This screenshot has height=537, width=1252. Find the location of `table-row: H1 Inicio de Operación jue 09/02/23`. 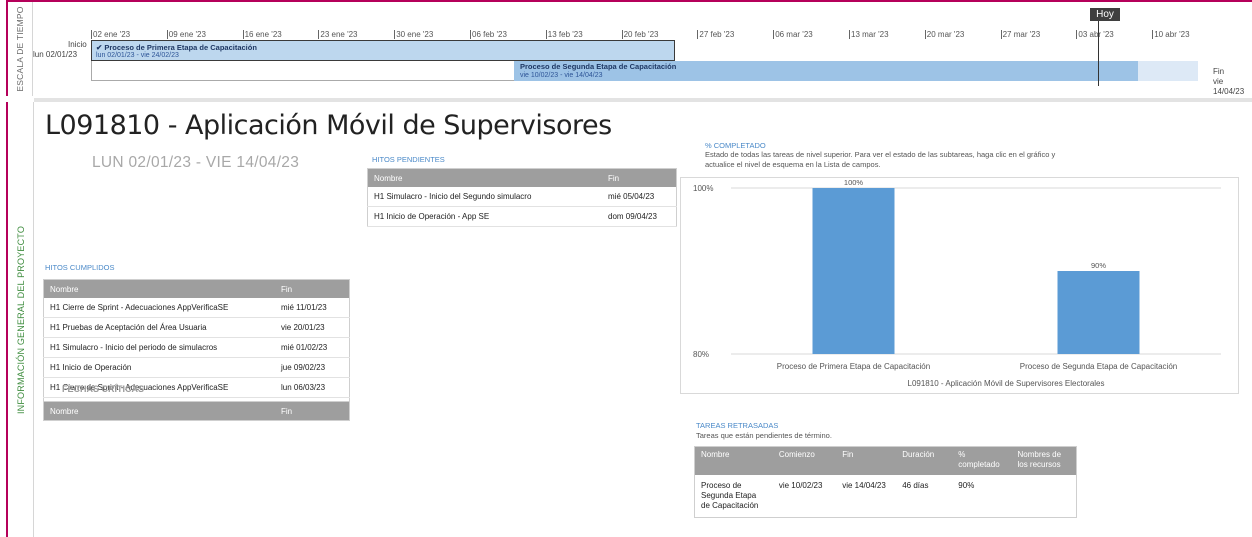

table-row: H1 Inicio de Operación jue 09/02/23 is located at coordinates (196, 367).